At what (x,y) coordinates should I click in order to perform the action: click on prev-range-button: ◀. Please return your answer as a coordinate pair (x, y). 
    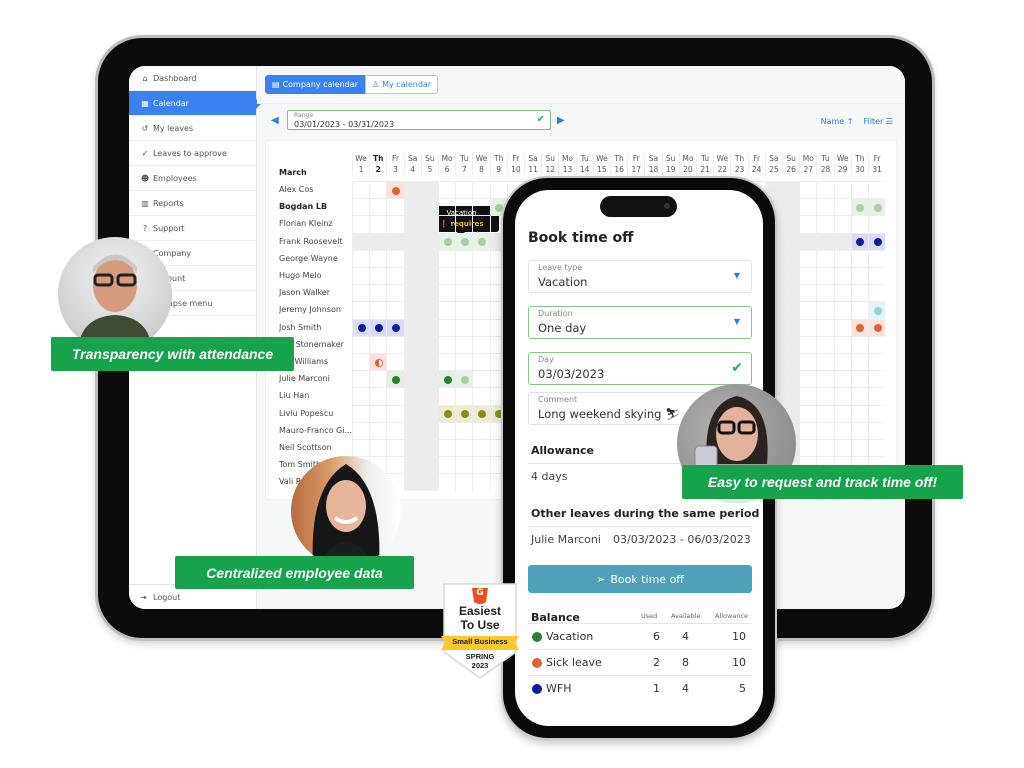
    Looking at the image, I should click on (275, 120).